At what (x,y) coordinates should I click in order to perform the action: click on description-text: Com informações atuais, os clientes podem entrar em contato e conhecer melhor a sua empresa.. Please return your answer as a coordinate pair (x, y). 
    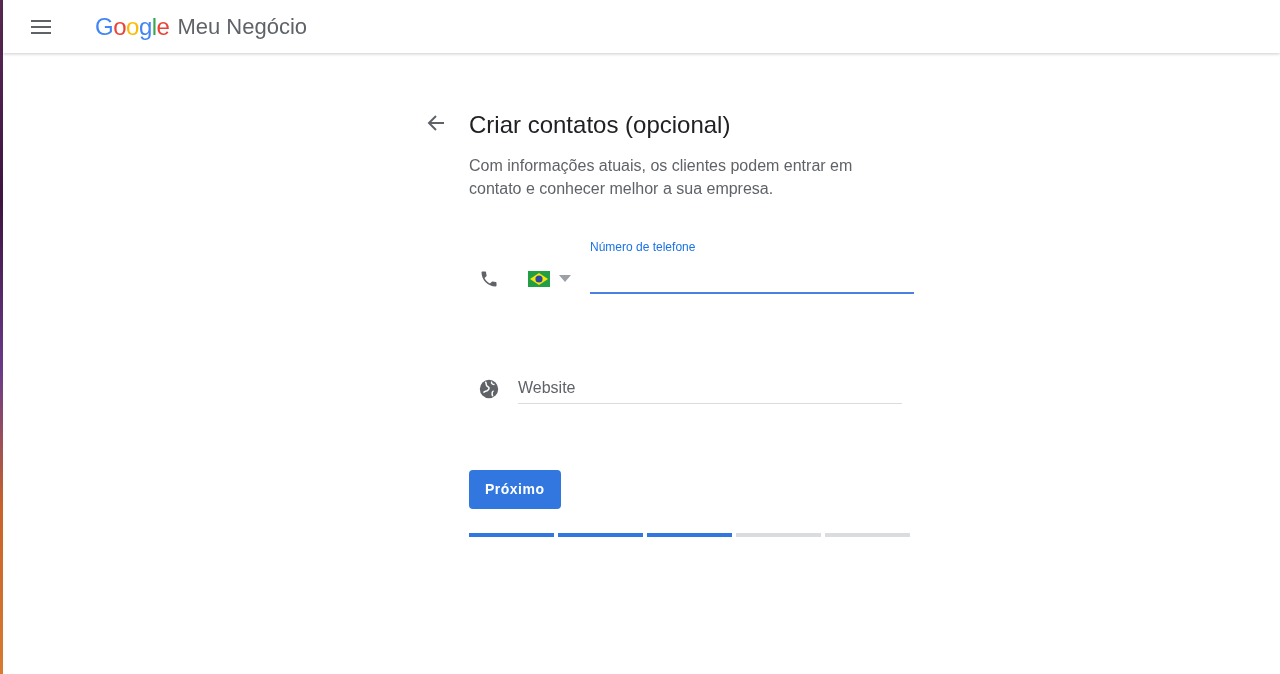
    Looking at the image, I should click on (661, 177).